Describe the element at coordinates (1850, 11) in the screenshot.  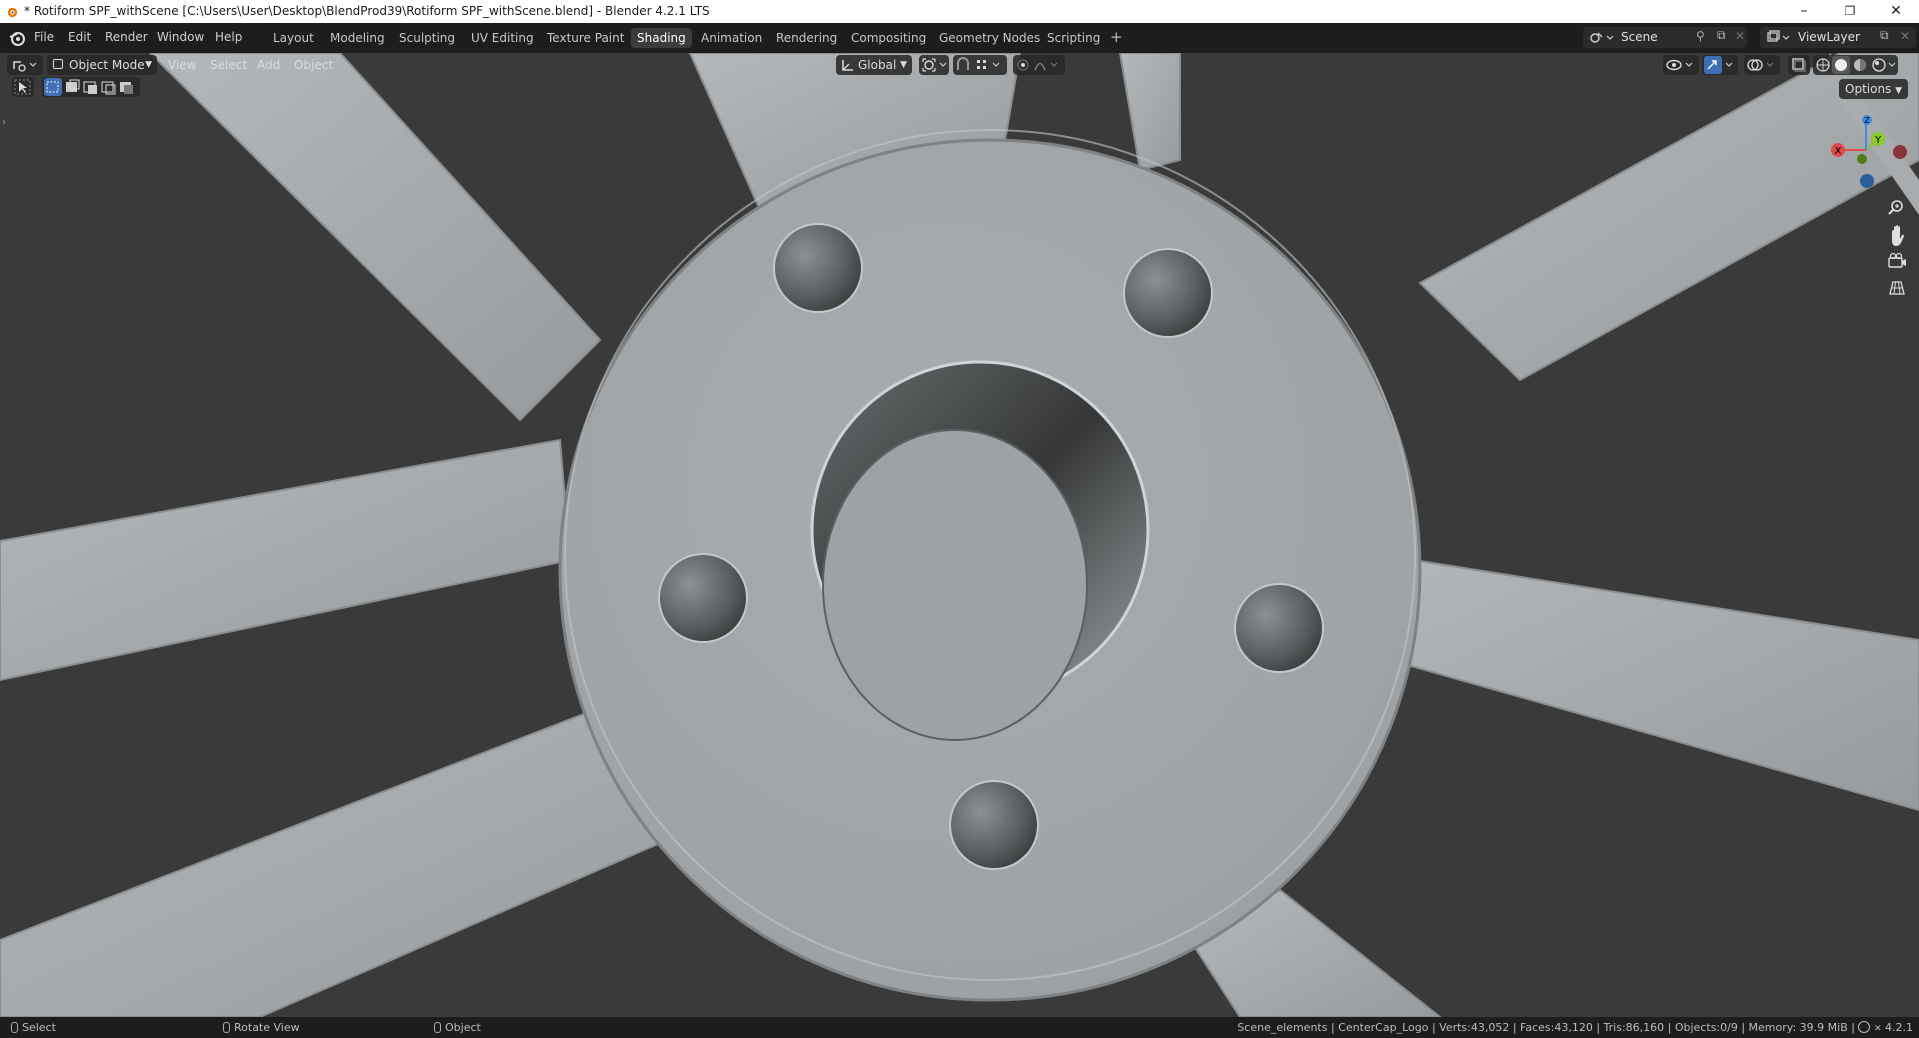
I see `restore-button: ❐` at that location.